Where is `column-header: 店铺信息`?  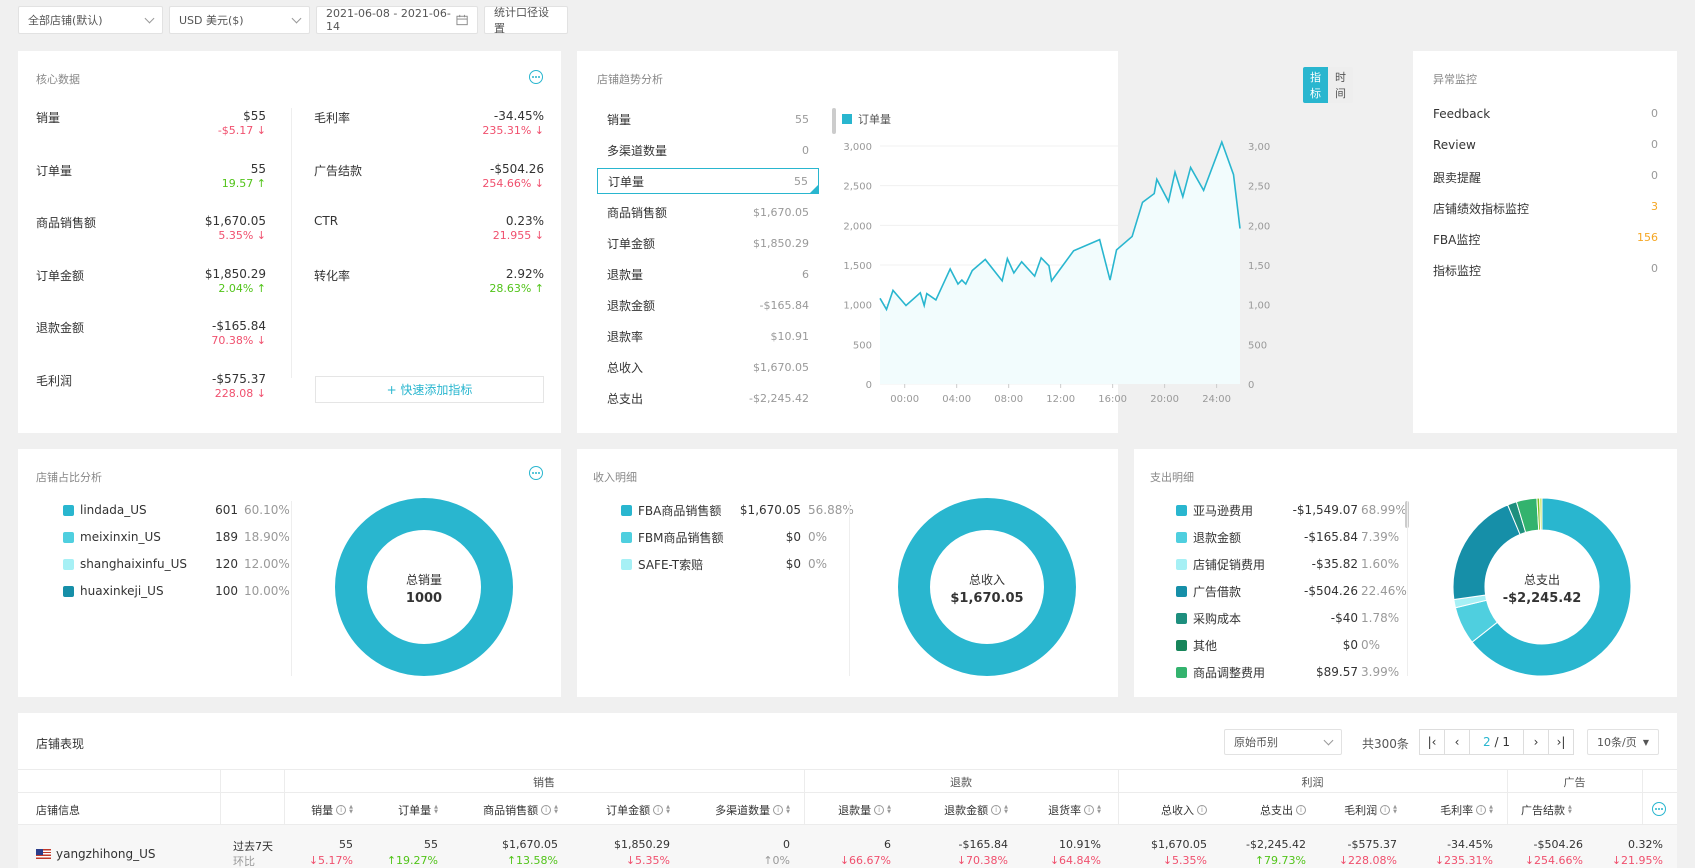 column-header: 店铺信息 is located at coordinates (58, 810).